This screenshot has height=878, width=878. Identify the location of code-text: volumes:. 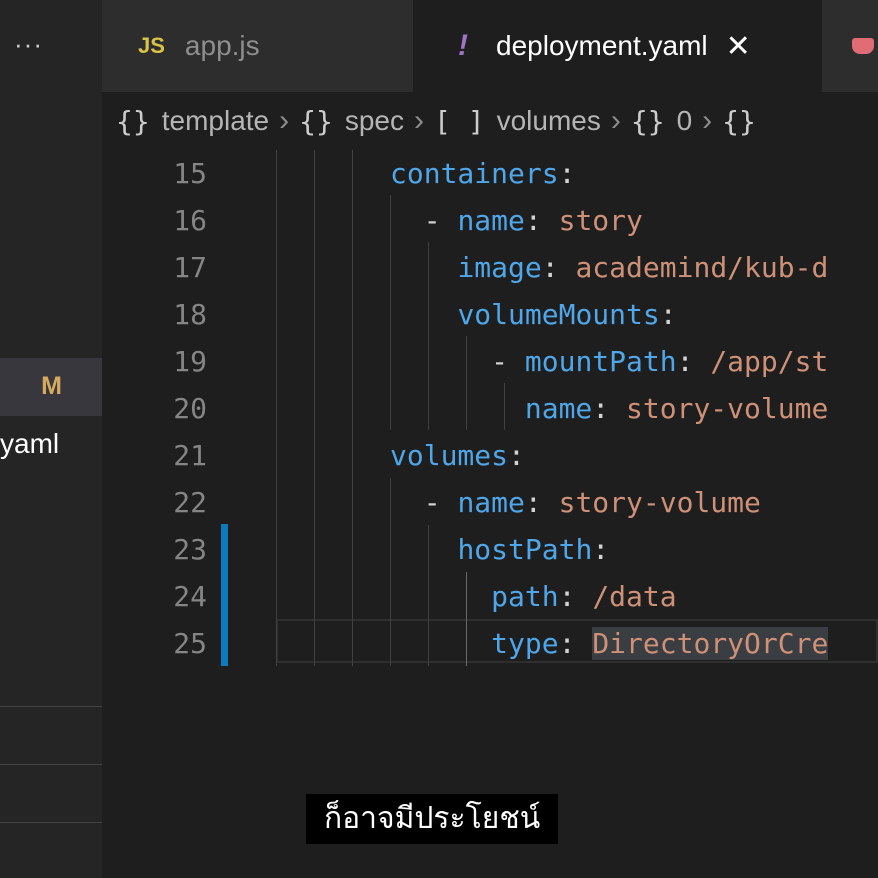
(457, 455).